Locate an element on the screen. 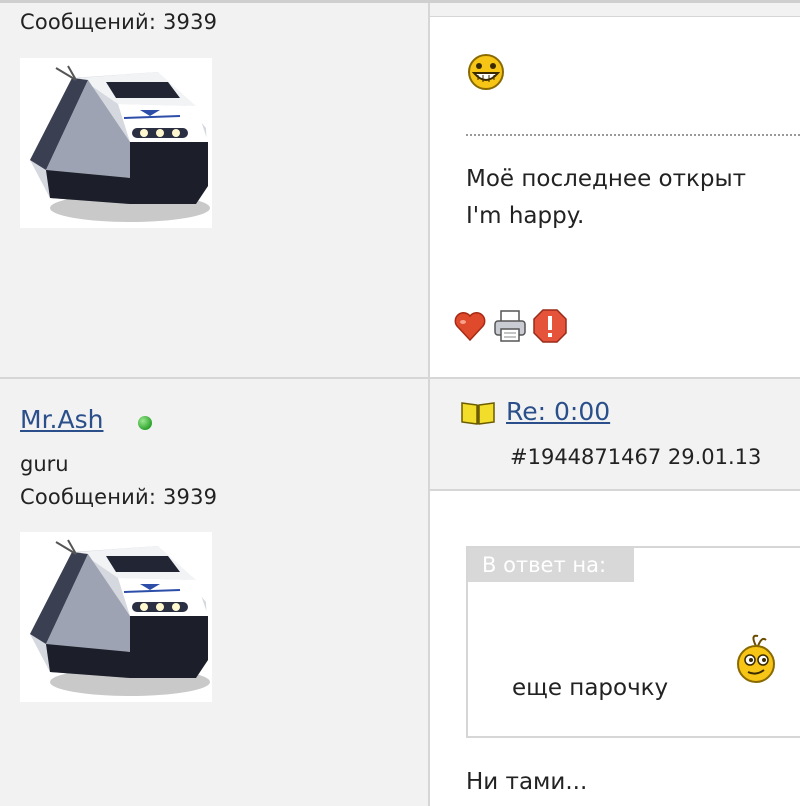  signature-separator is located at coordinates (633, 135).